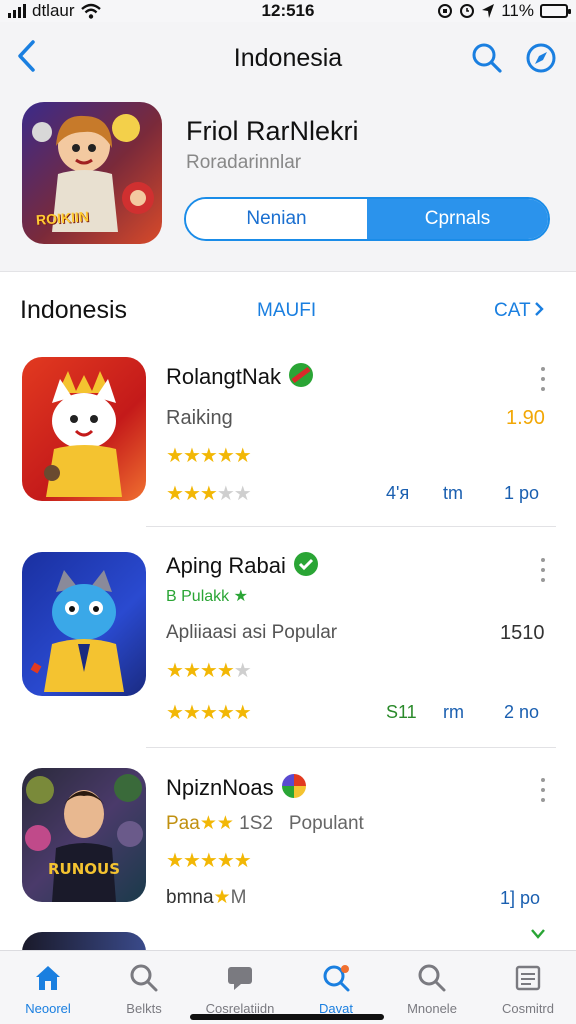  Describe the element at coordinates (527, 1008) in the screenshot. I see `tab-label: Cosmitrd` at that location.